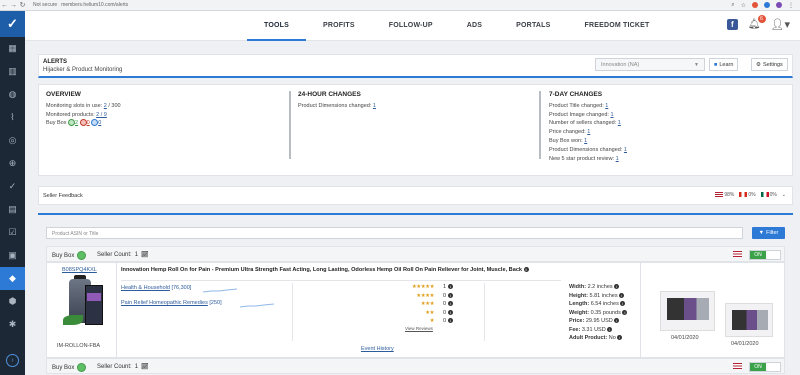 Image resolution: width=800 pixels, height=375 pixels. I want to click on sidebar-item-alerts: ◆, so click(12, 278).